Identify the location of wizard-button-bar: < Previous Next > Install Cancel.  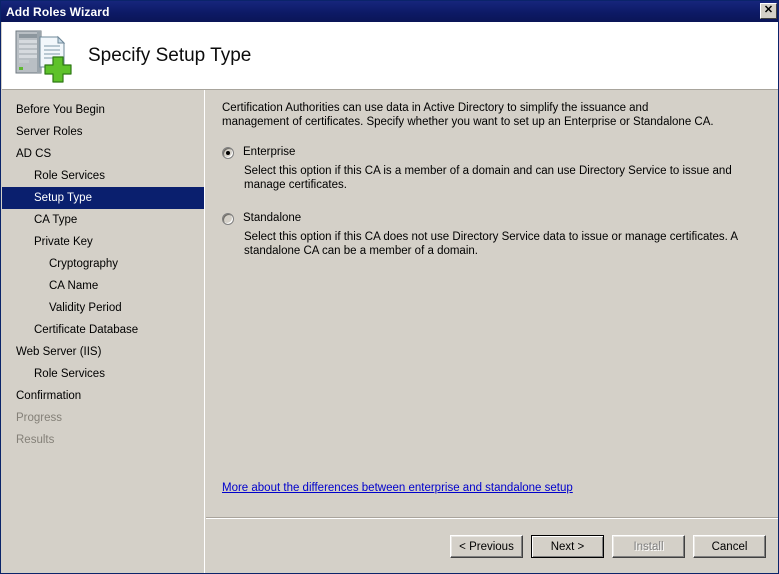
(492, 550).